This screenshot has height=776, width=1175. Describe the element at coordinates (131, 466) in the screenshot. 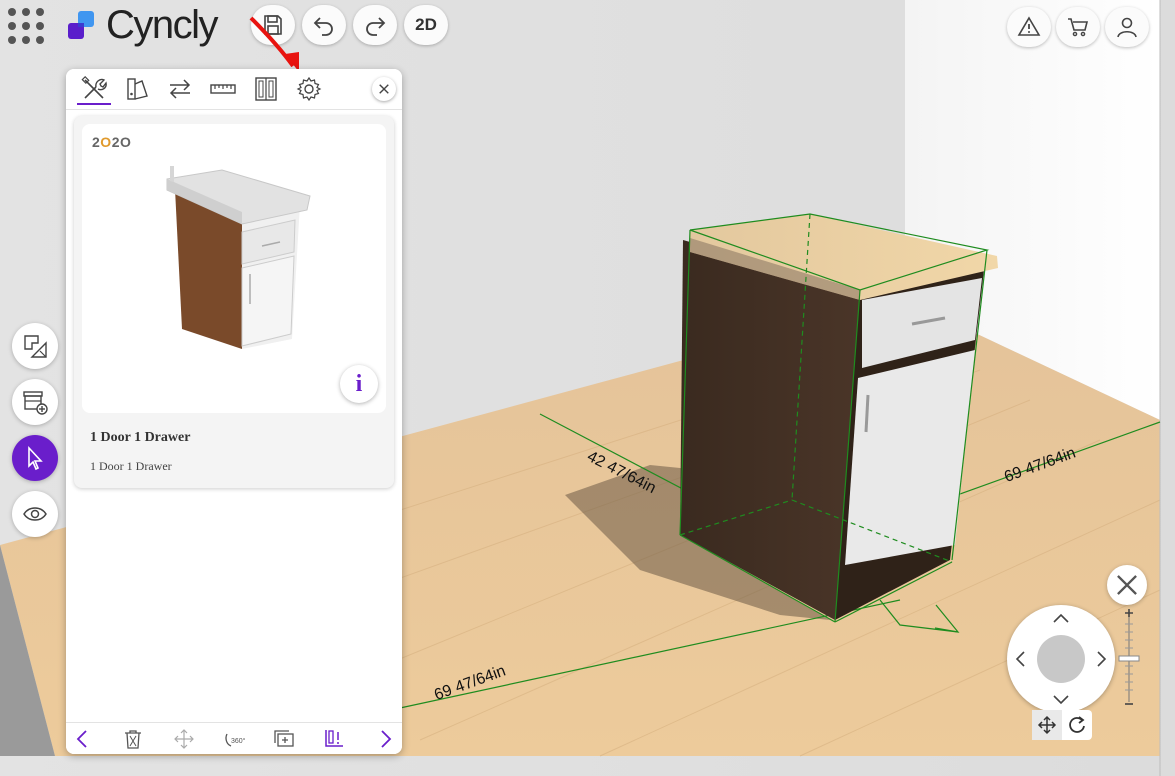

I see `product-subtitle: 1 Door 1 Drawer` at that location.